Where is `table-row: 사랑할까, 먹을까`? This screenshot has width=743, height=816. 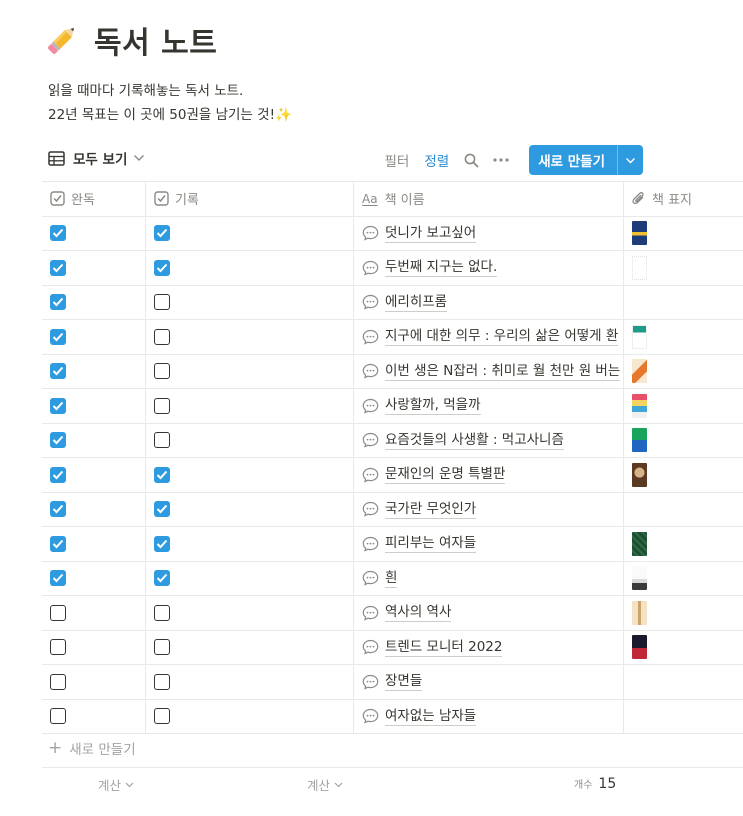
table-row: 사랑할까, 먹을까 is located at coordinates (392, 406).